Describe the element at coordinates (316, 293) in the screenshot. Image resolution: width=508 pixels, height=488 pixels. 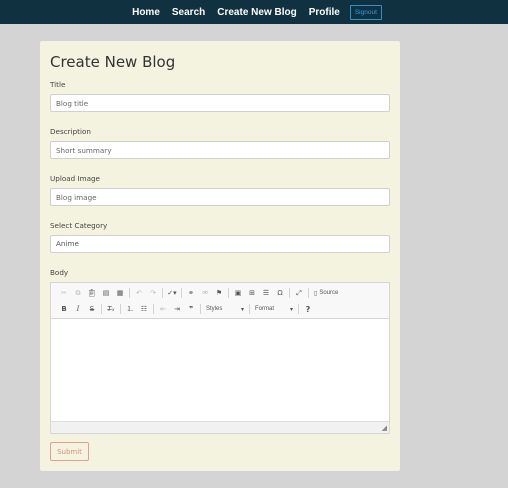
I see `source-icon: ▯` at that location.